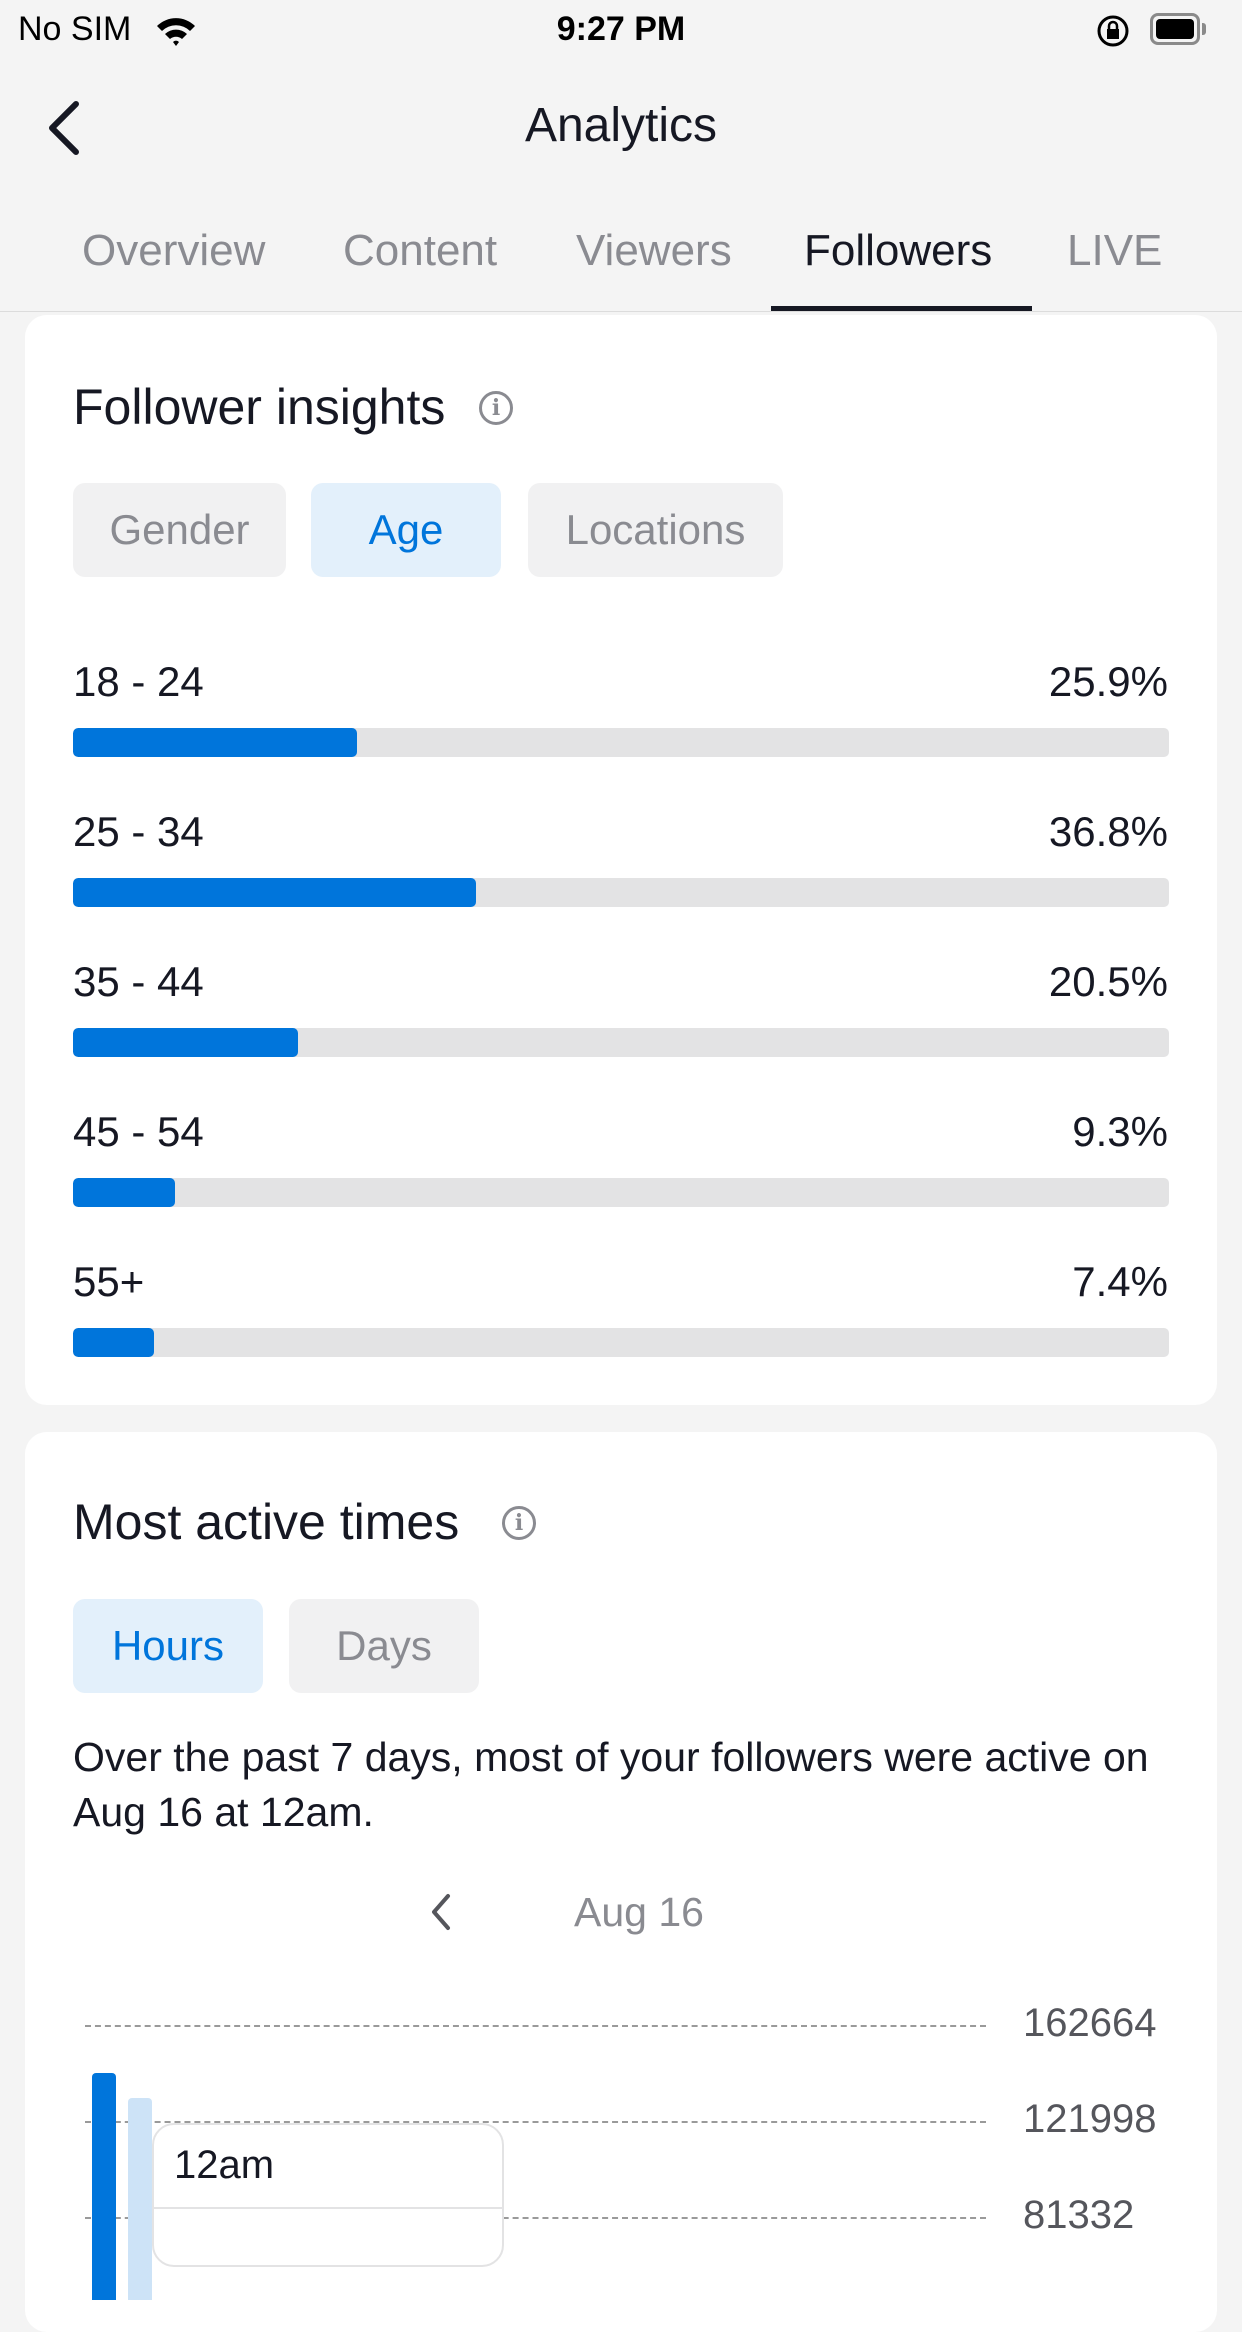  What do you see at coordinates (441, 1912) in the screenshot?
I see `previous-date-button` at bounding box center [441, 1912].